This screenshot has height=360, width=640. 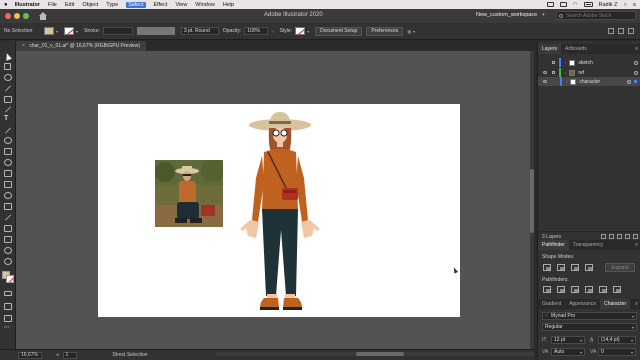 What do you see at coordinates (339, 31) in the screenshot?
I see `document-setup-button: Document Setup` at bounding box center [339, 31].